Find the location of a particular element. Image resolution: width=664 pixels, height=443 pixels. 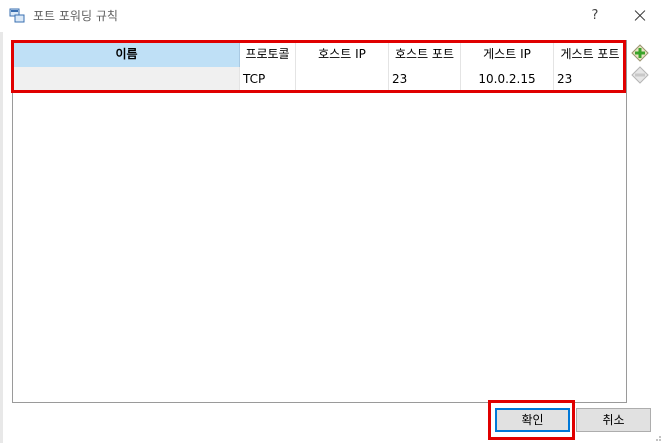

resize-grip-icon is located at coordinates (657, 436).